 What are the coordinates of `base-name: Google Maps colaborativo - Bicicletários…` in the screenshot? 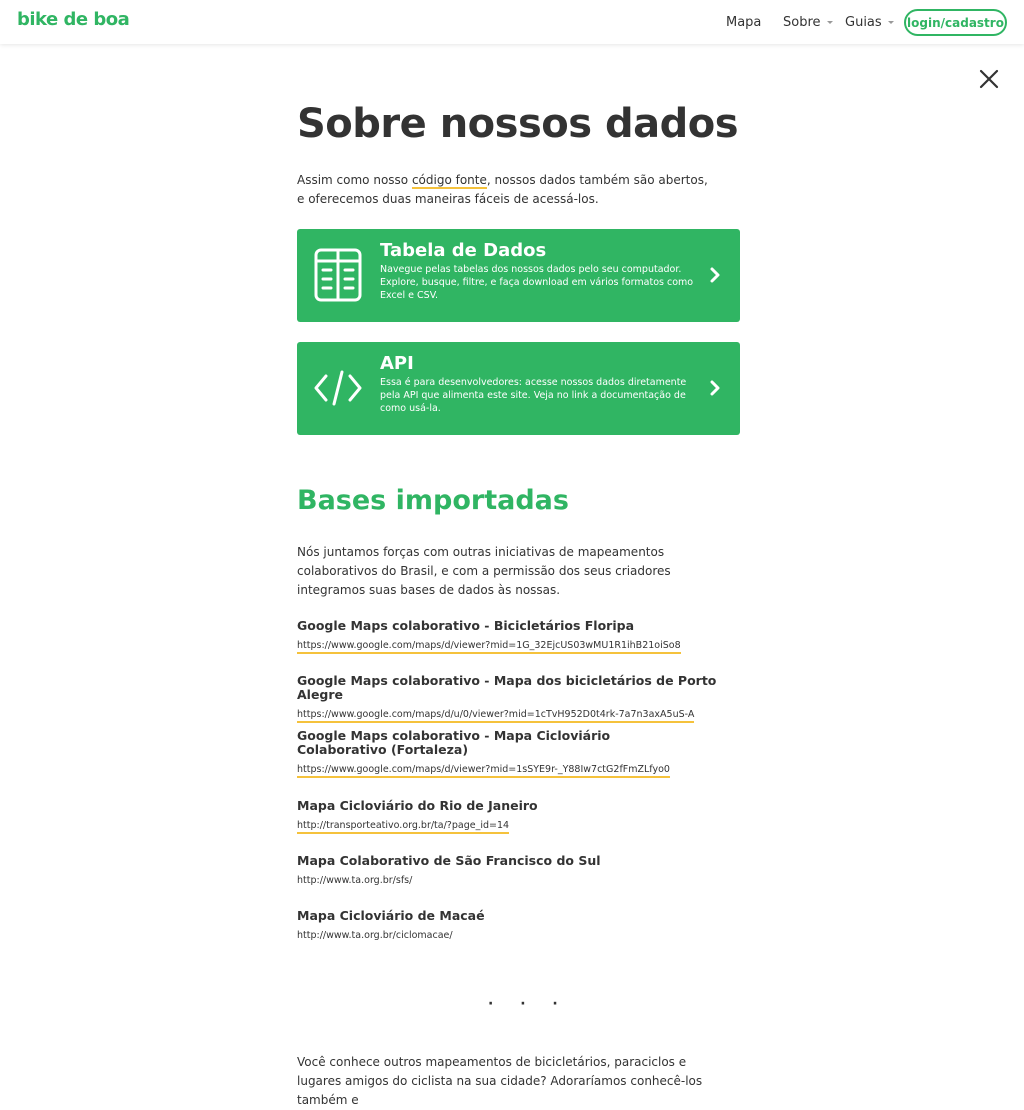 It's located at (466, 625).